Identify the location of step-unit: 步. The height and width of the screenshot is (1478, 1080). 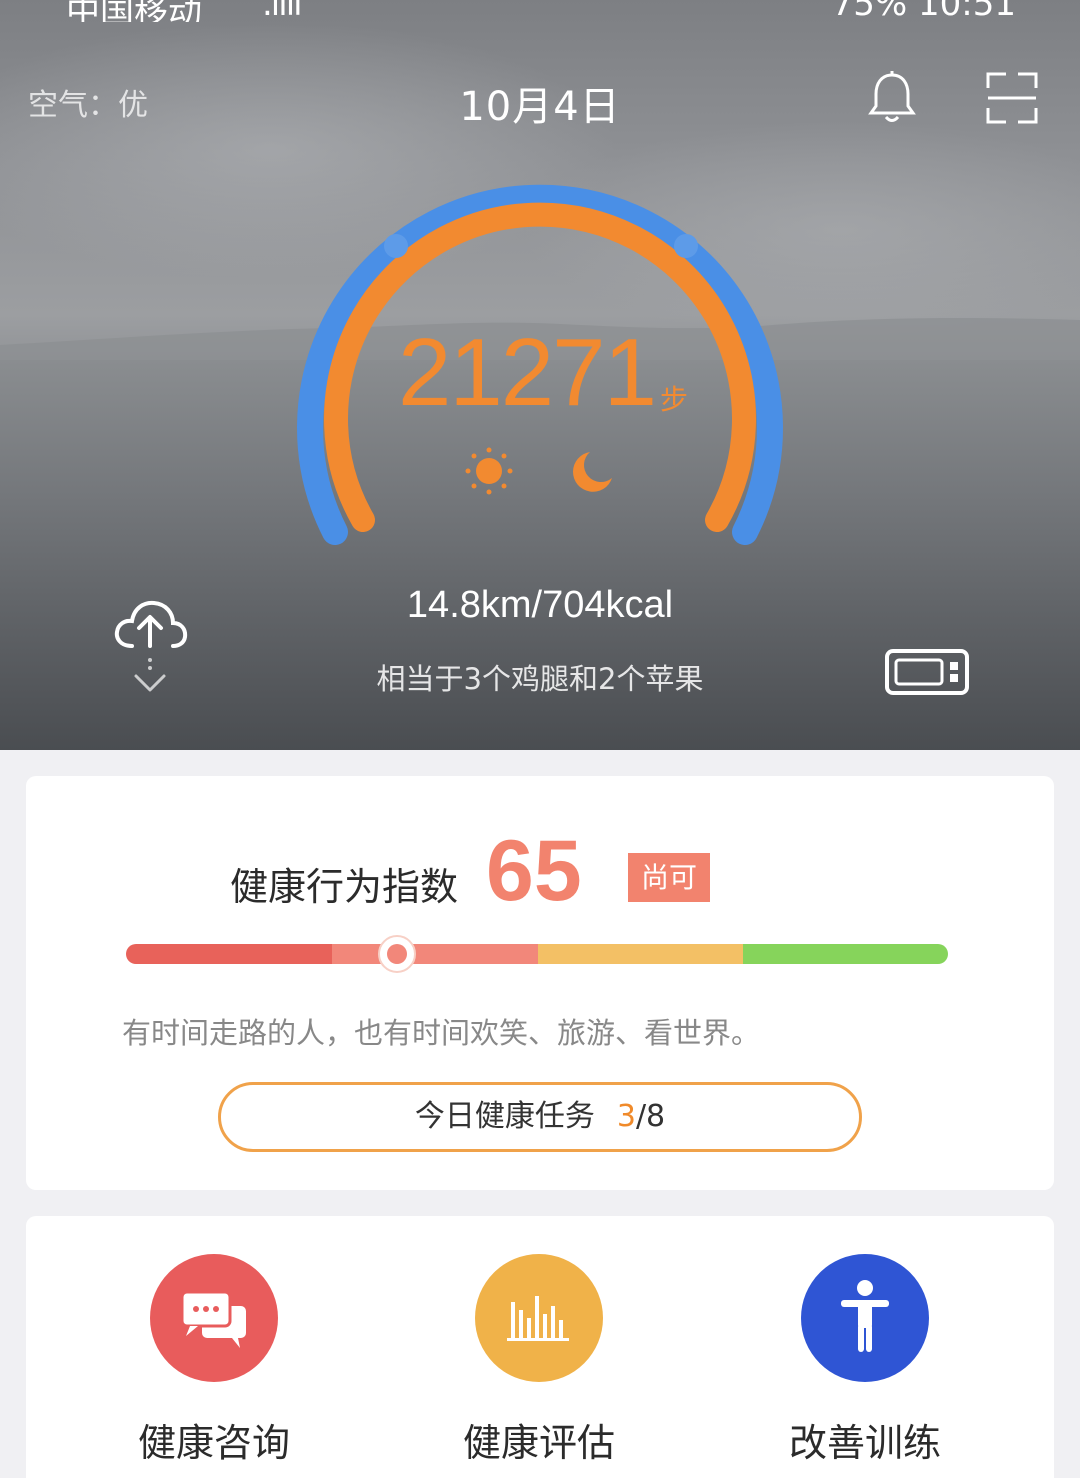
(674, 399).